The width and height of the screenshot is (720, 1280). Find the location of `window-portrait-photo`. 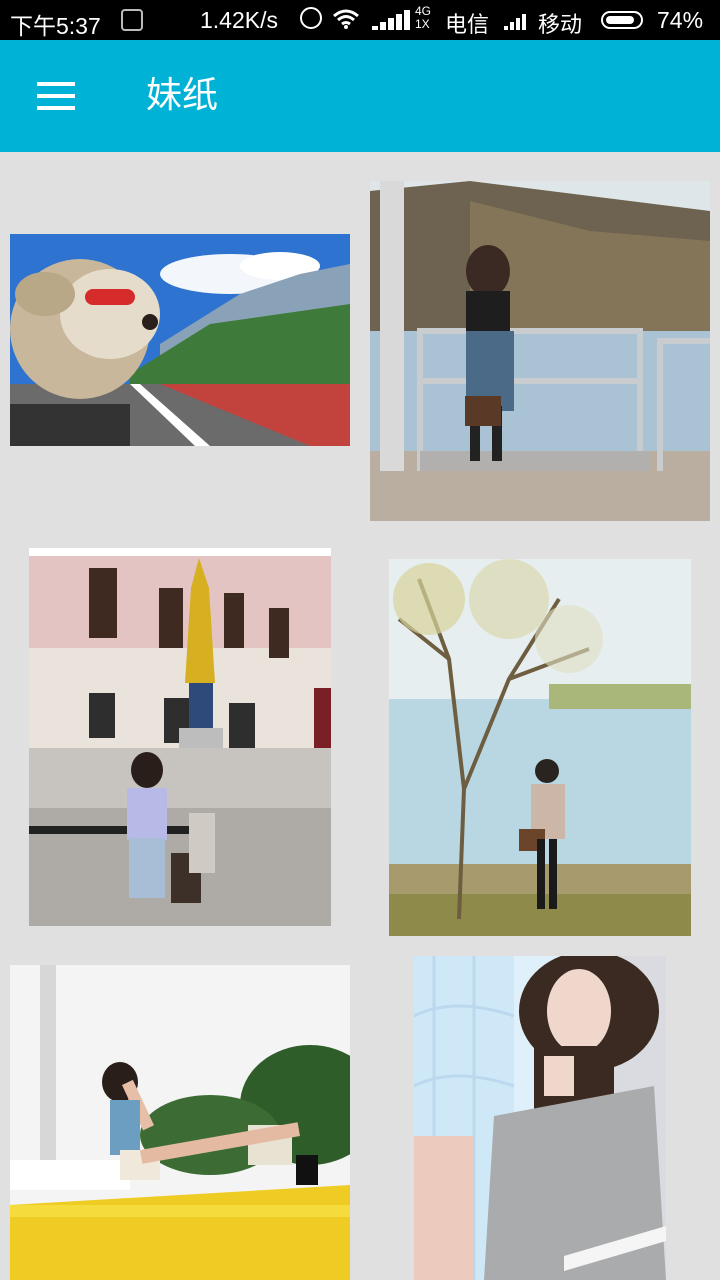

window-portrait-photo is located at coordinates (540, 1118).